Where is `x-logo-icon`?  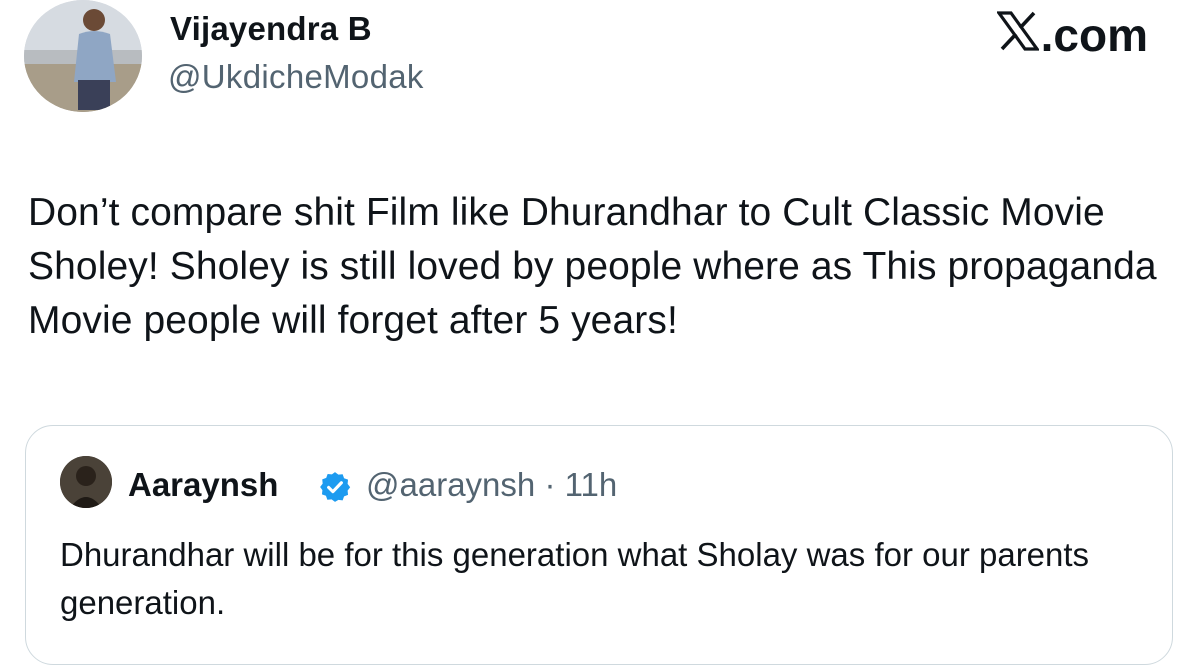
x-logo-icon is located at coordinates (1017, 35).